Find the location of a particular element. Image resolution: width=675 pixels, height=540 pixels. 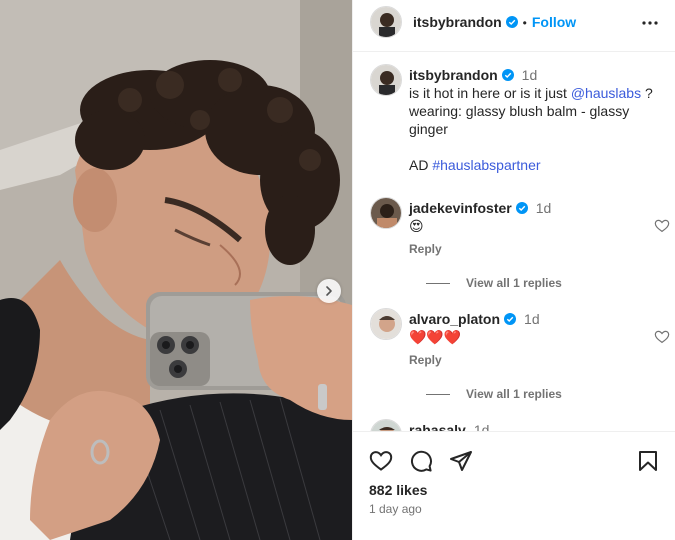

comment-username: alvaro_platon is located at coordinates (454, 319).